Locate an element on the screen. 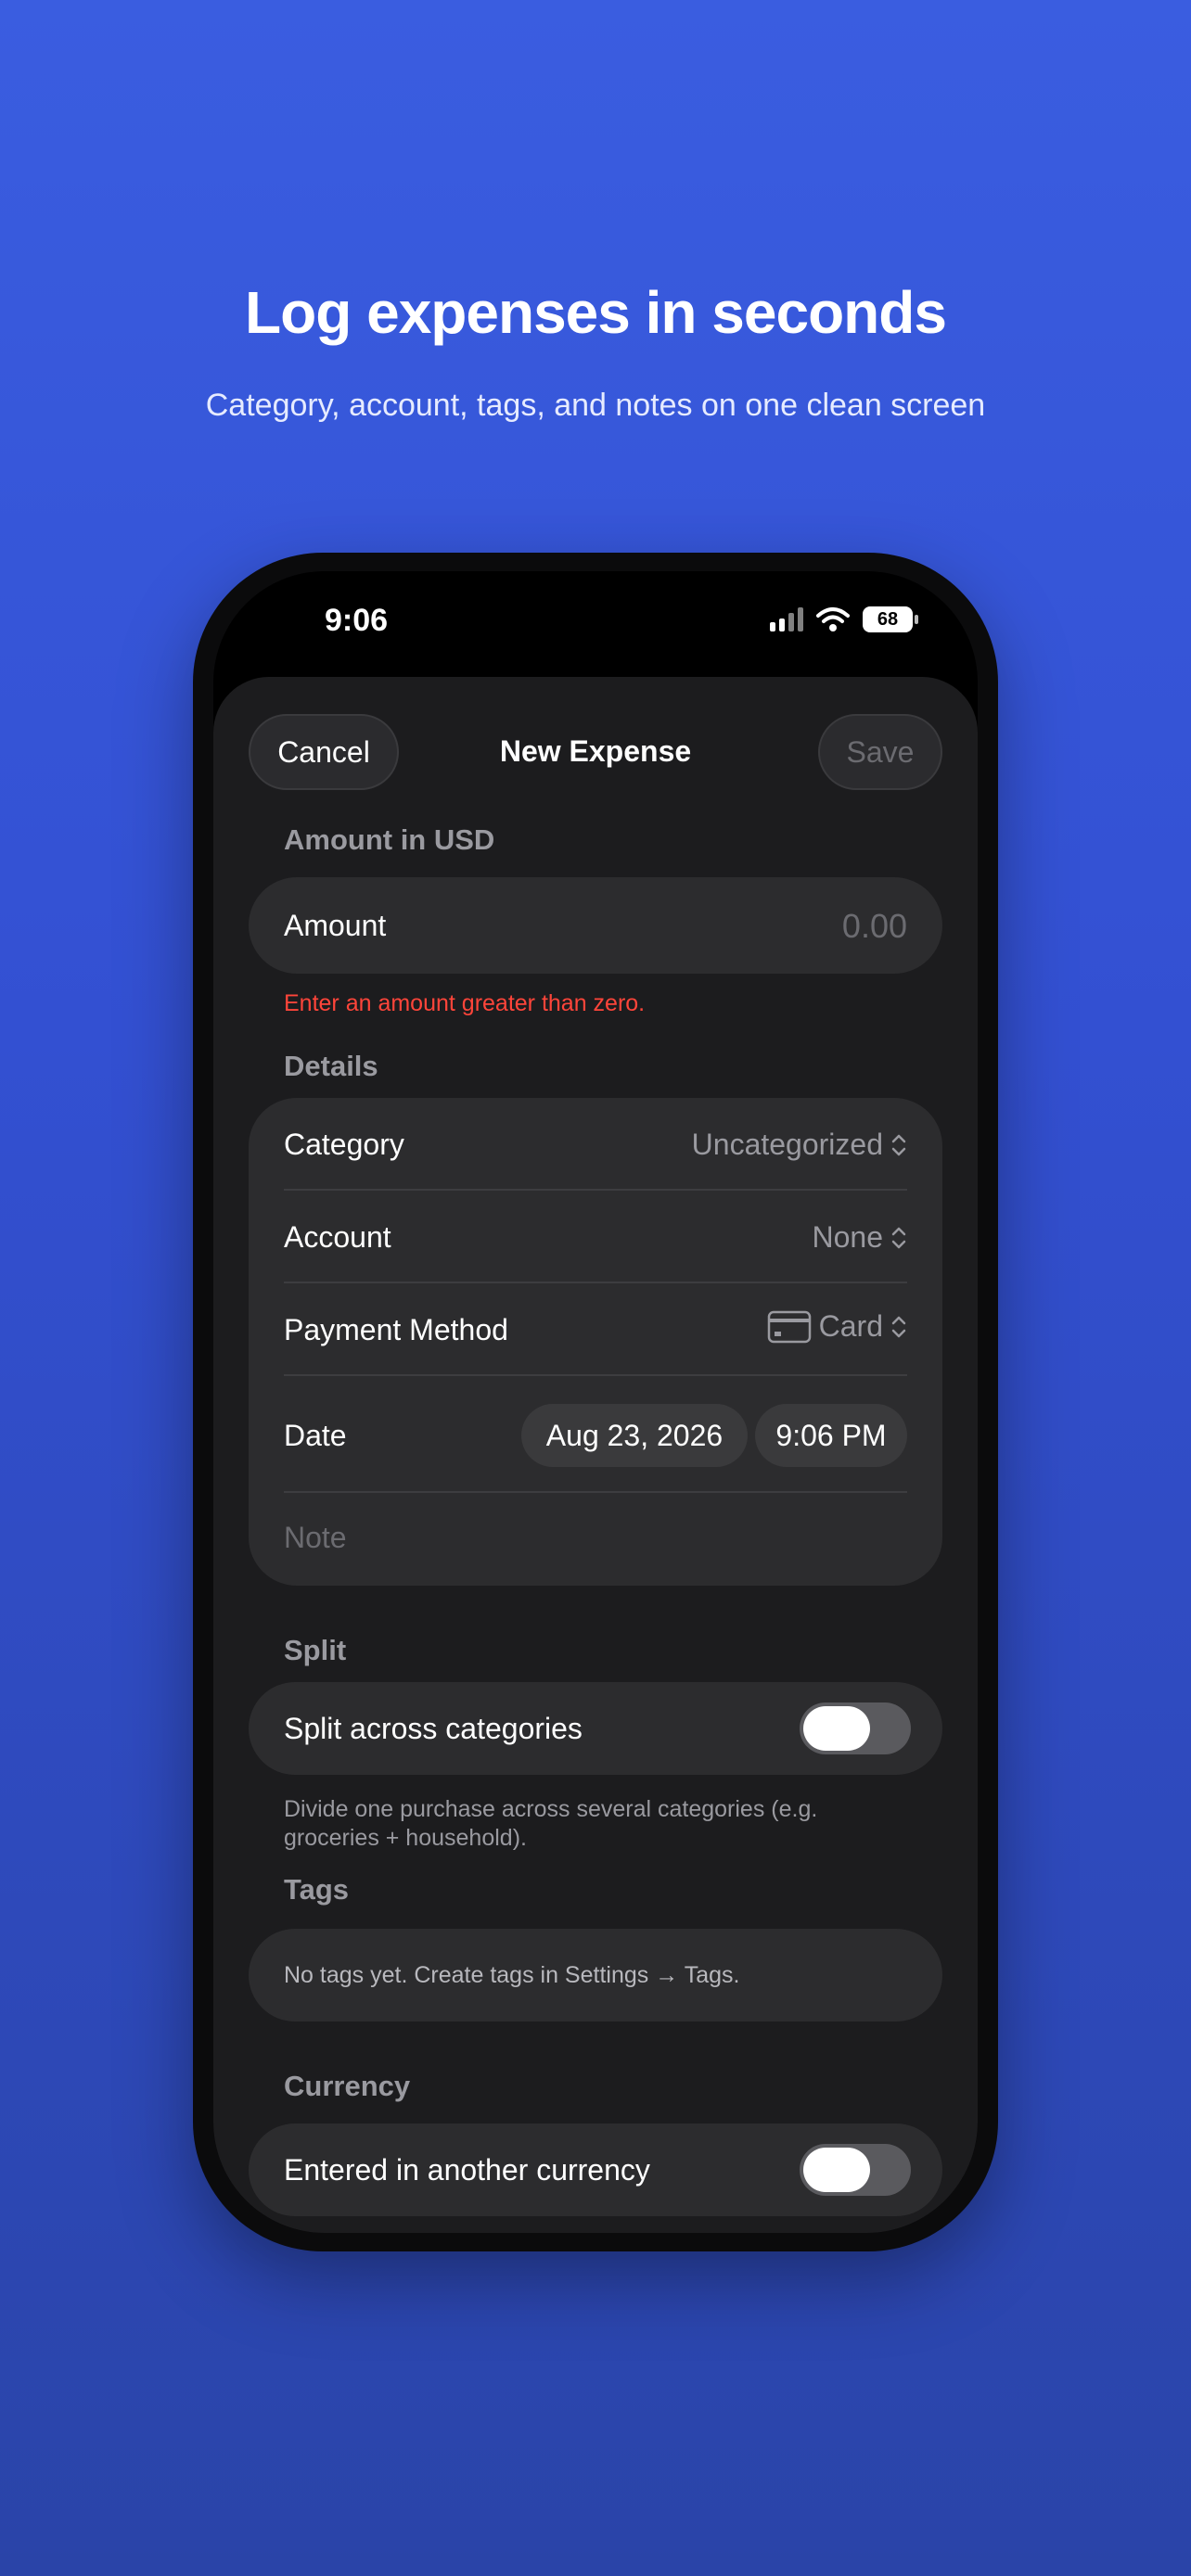 The height and width of the screenshot is (2576, 1191). currency-section-label: Currency is located at coordinates (347, 2086).